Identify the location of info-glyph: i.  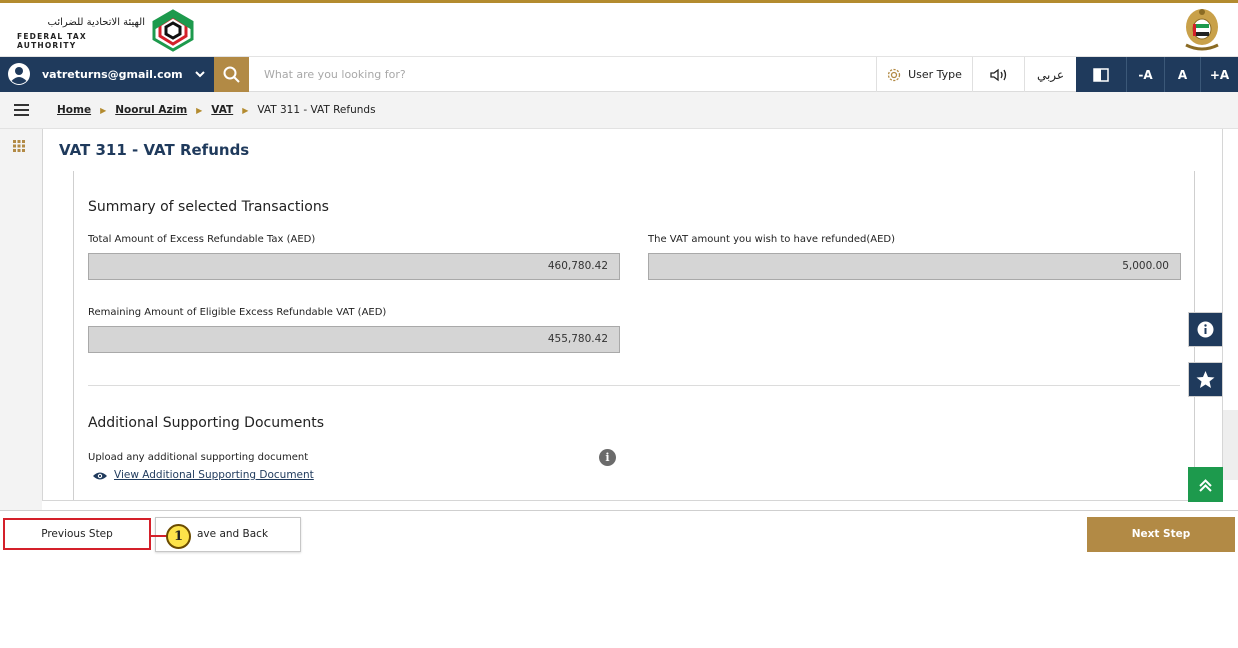
(607, 457).